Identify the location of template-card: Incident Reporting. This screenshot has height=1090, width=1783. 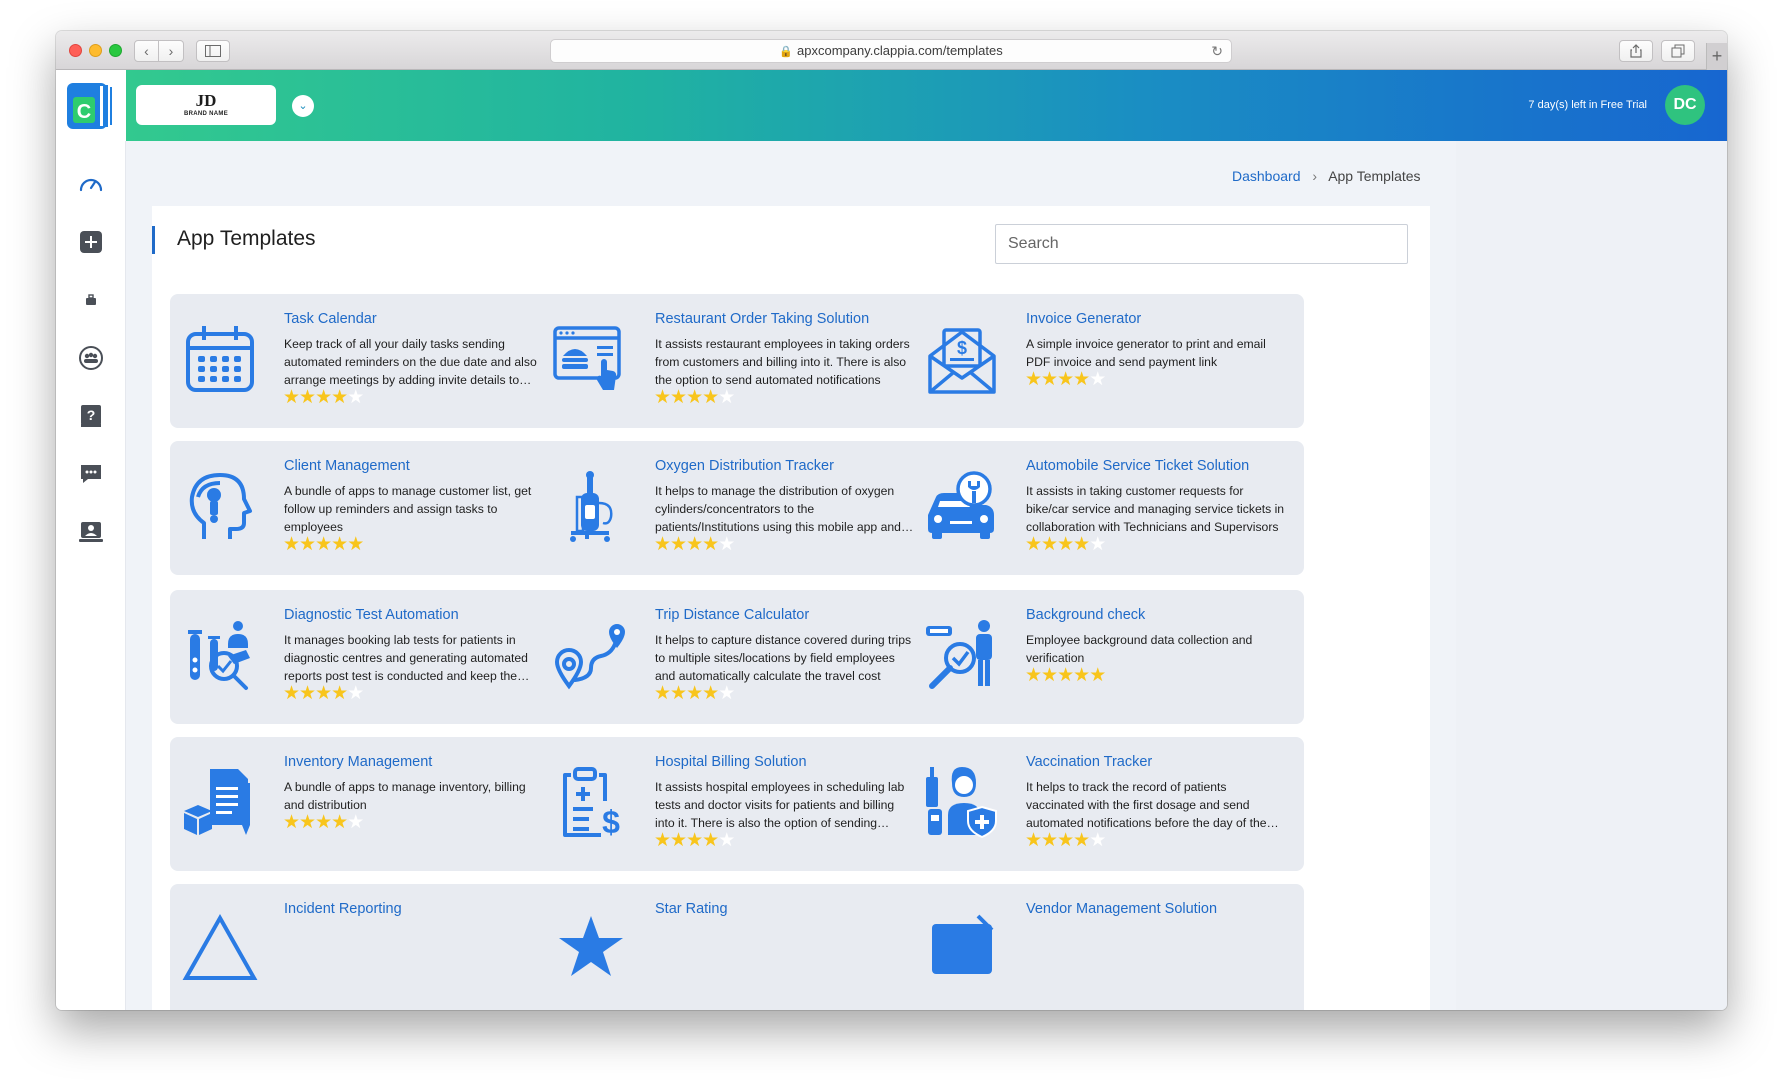
(366, 947).